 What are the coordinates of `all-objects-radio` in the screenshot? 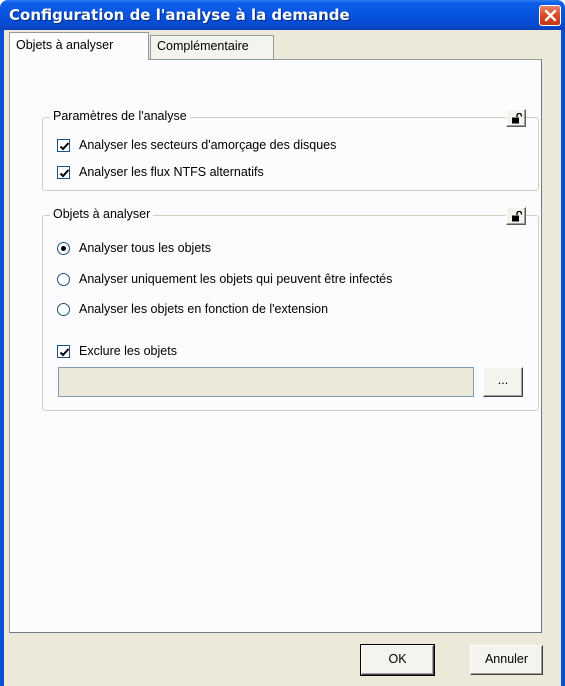 It's located at (63, 248).